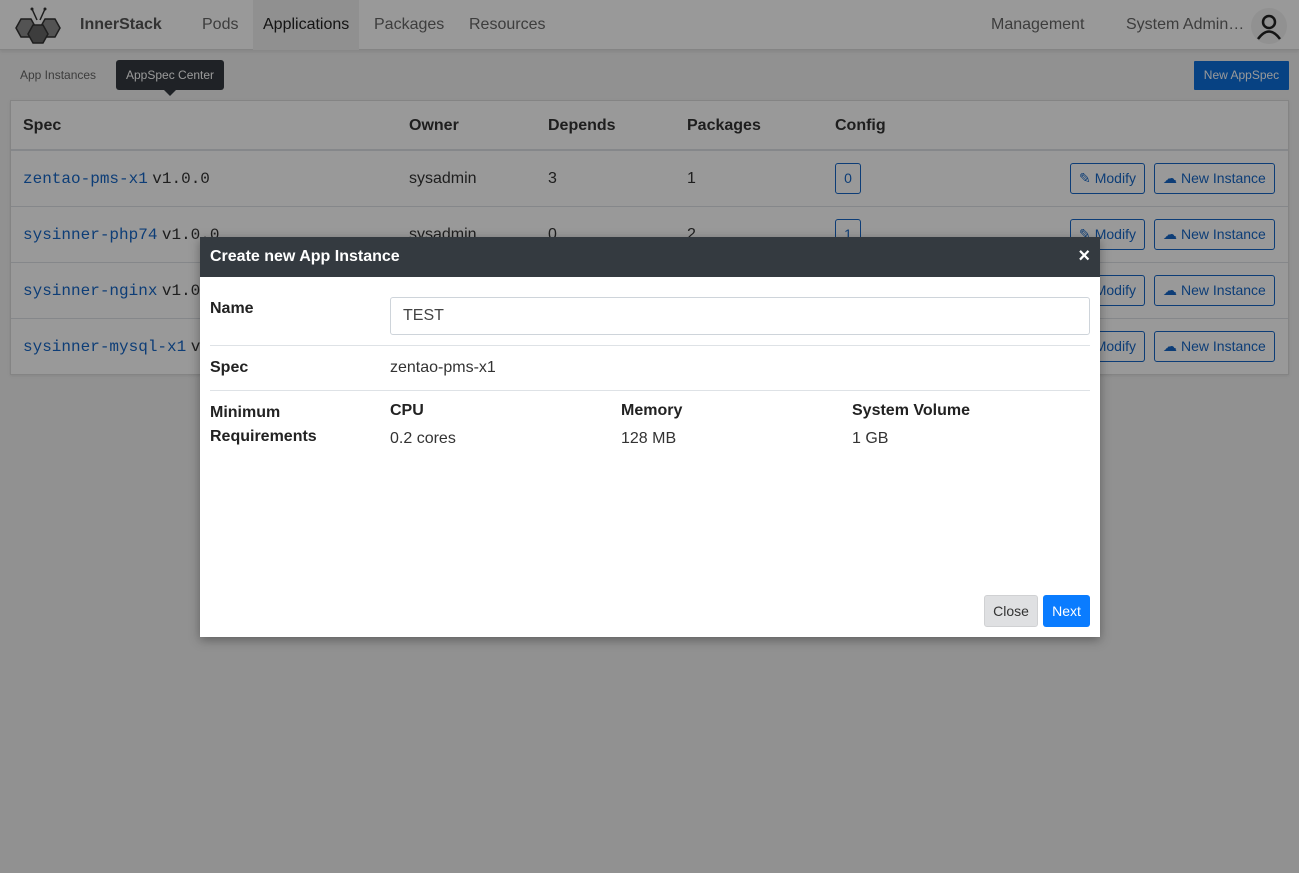 This screenshot has width=1299, height=873. I want to click on close-icon: ×, so click(1084, 256).